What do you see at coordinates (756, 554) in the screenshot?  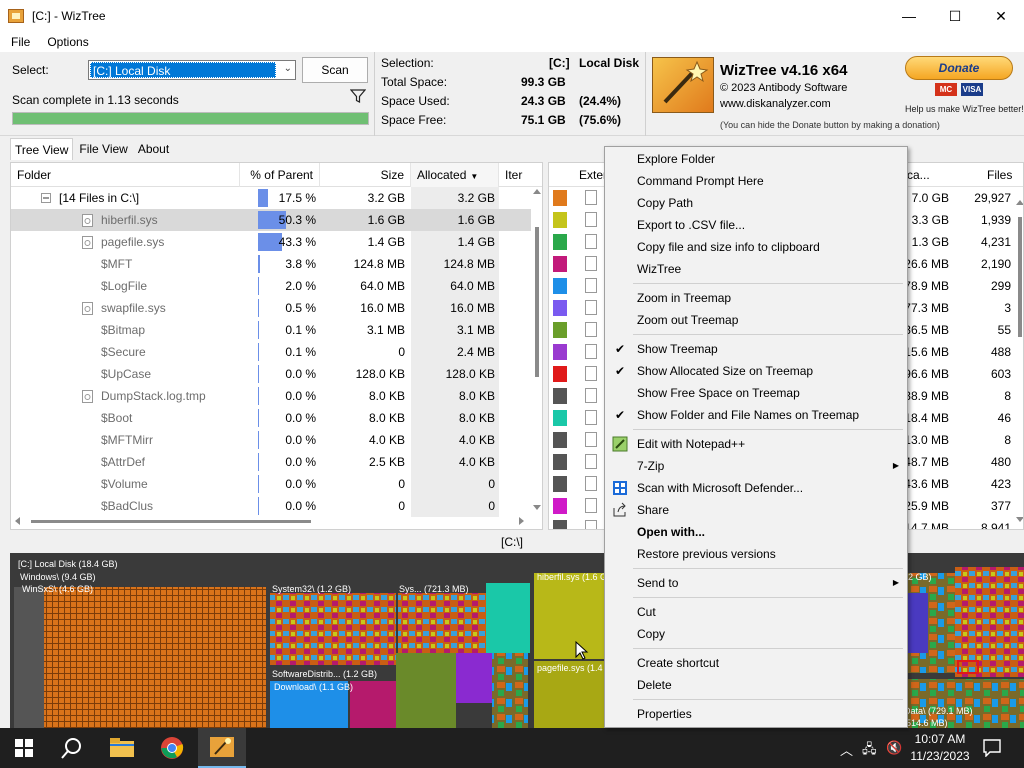 I see `menu-item-restore-previous-versions: Restore previous versions` at bounding box center [756, 554].